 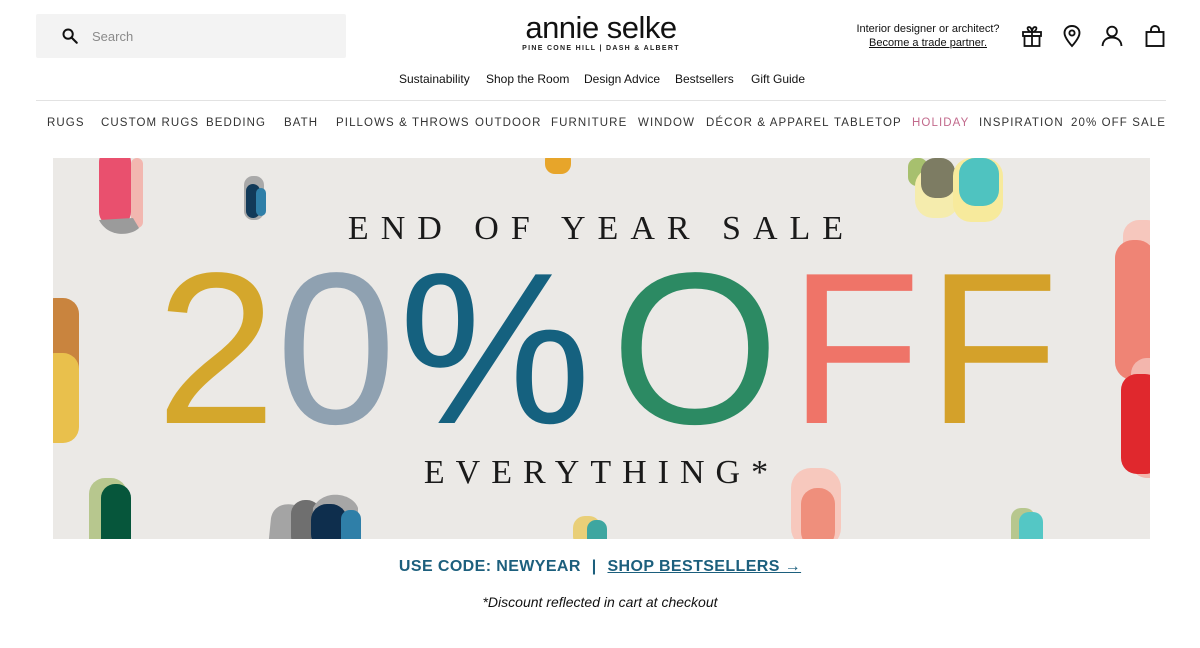 I want to click on nav-20-off-sale: 20% OFF SALE, so click(x=1118, y=123).